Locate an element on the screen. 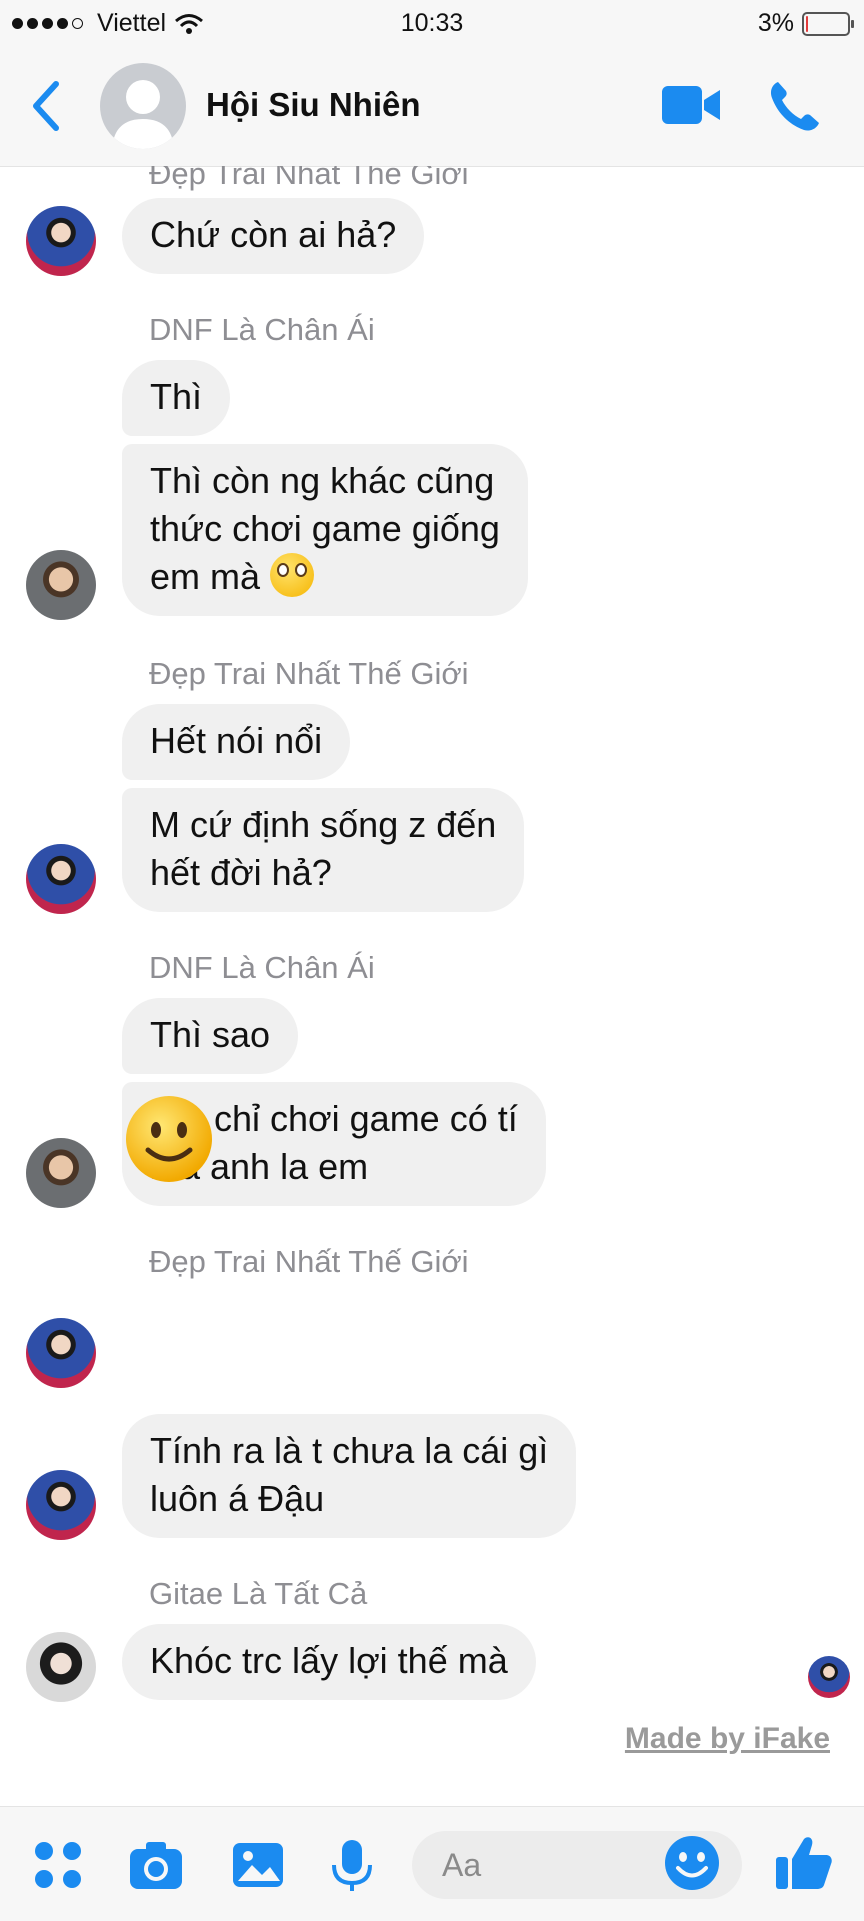 The width and height of the screenshot is (864, 1921). thumbs-up-icon is located at coordinates (804, 1863).